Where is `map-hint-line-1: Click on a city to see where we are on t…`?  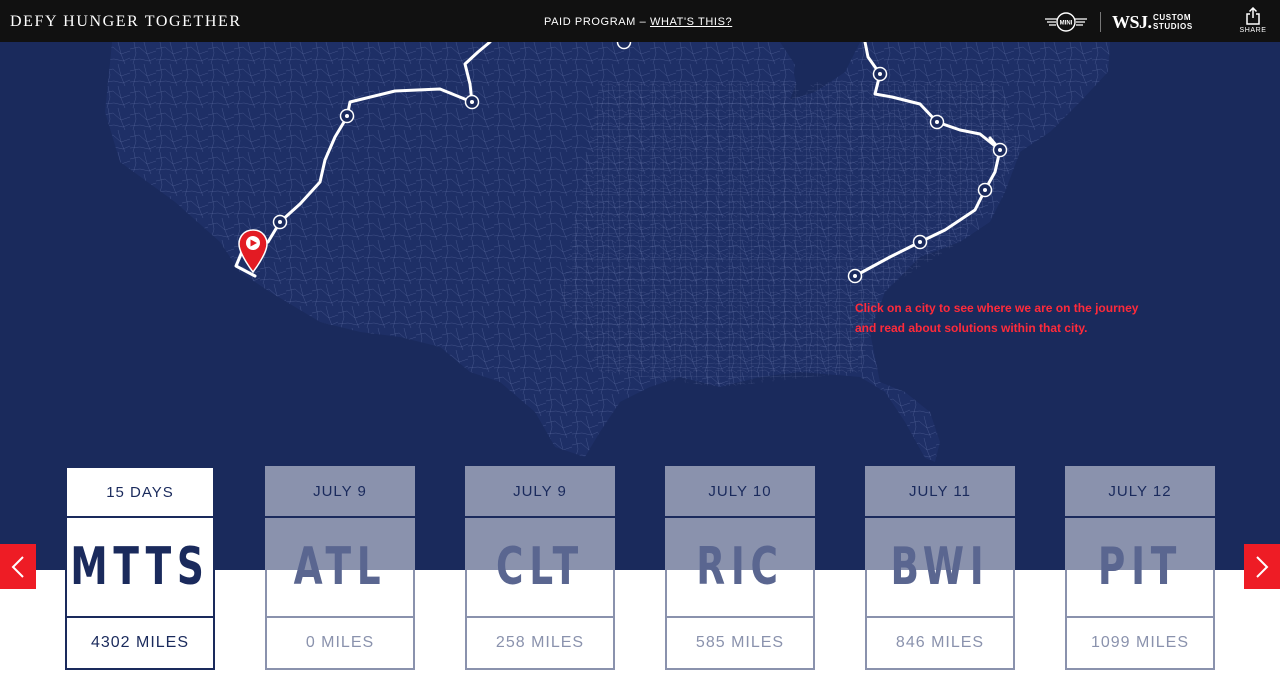
map-hint-line-1: Click on a city to see where we are on t… is located at coordinates (997, 308).